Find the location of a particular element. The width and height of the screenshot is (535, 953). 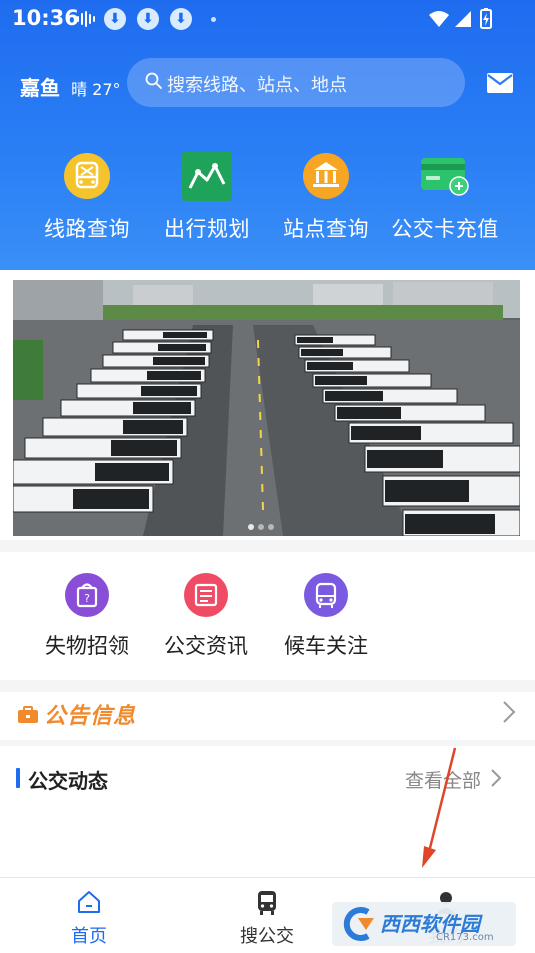

view-all-link: 查看全部 is located at coordinates (443, 779).